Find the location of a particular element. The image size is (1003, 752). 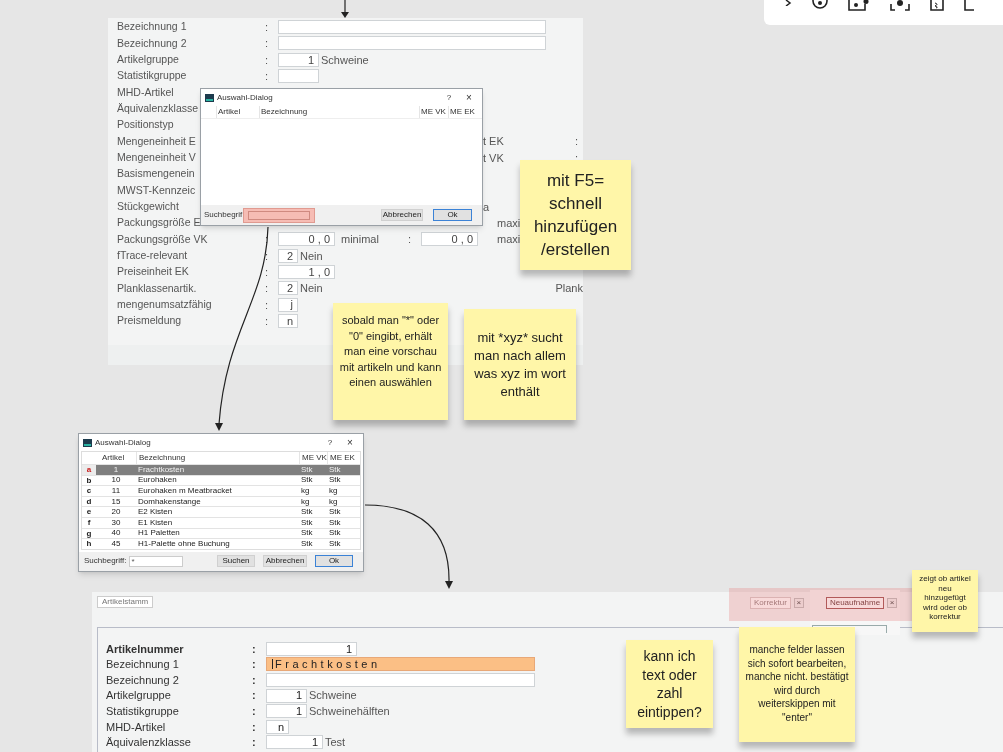

field-label: t EK is located at coordinates (493, 142).